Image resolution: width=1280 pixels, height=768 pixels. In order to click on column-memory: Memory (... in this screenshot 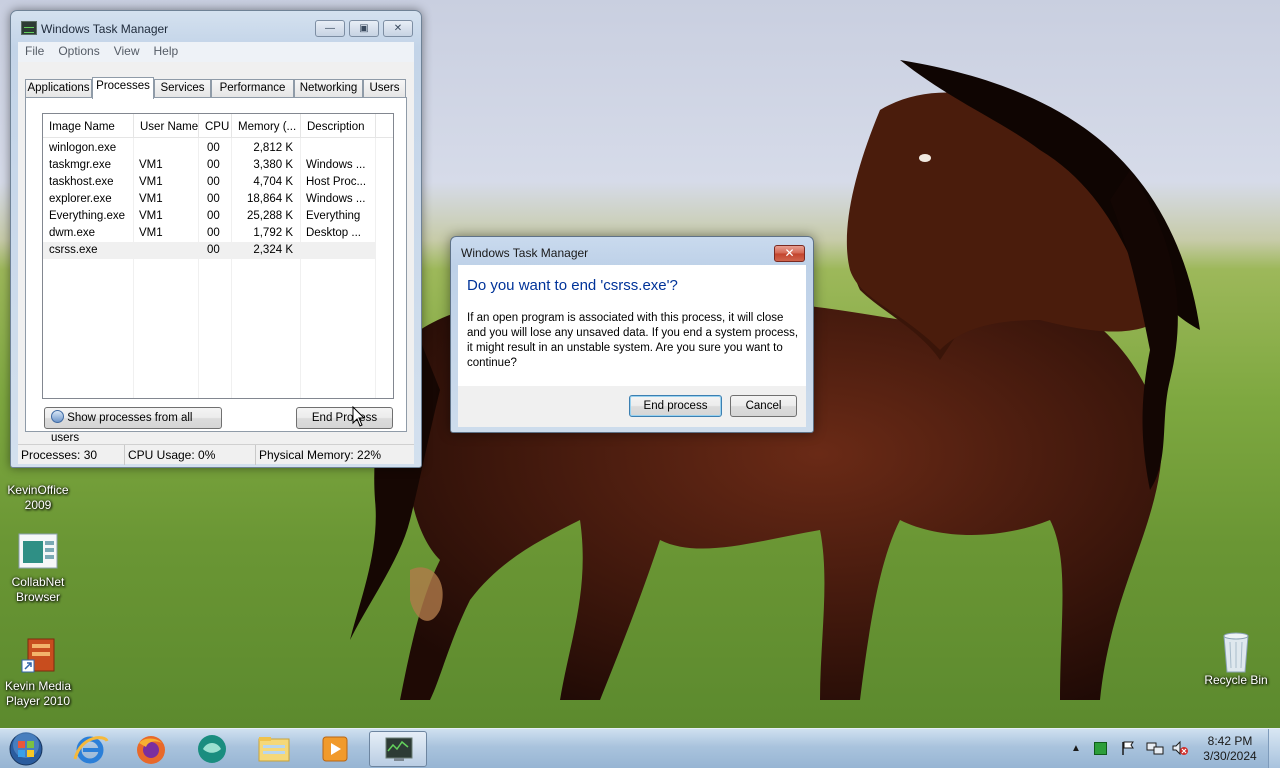, I will do `click(266, 126)`.